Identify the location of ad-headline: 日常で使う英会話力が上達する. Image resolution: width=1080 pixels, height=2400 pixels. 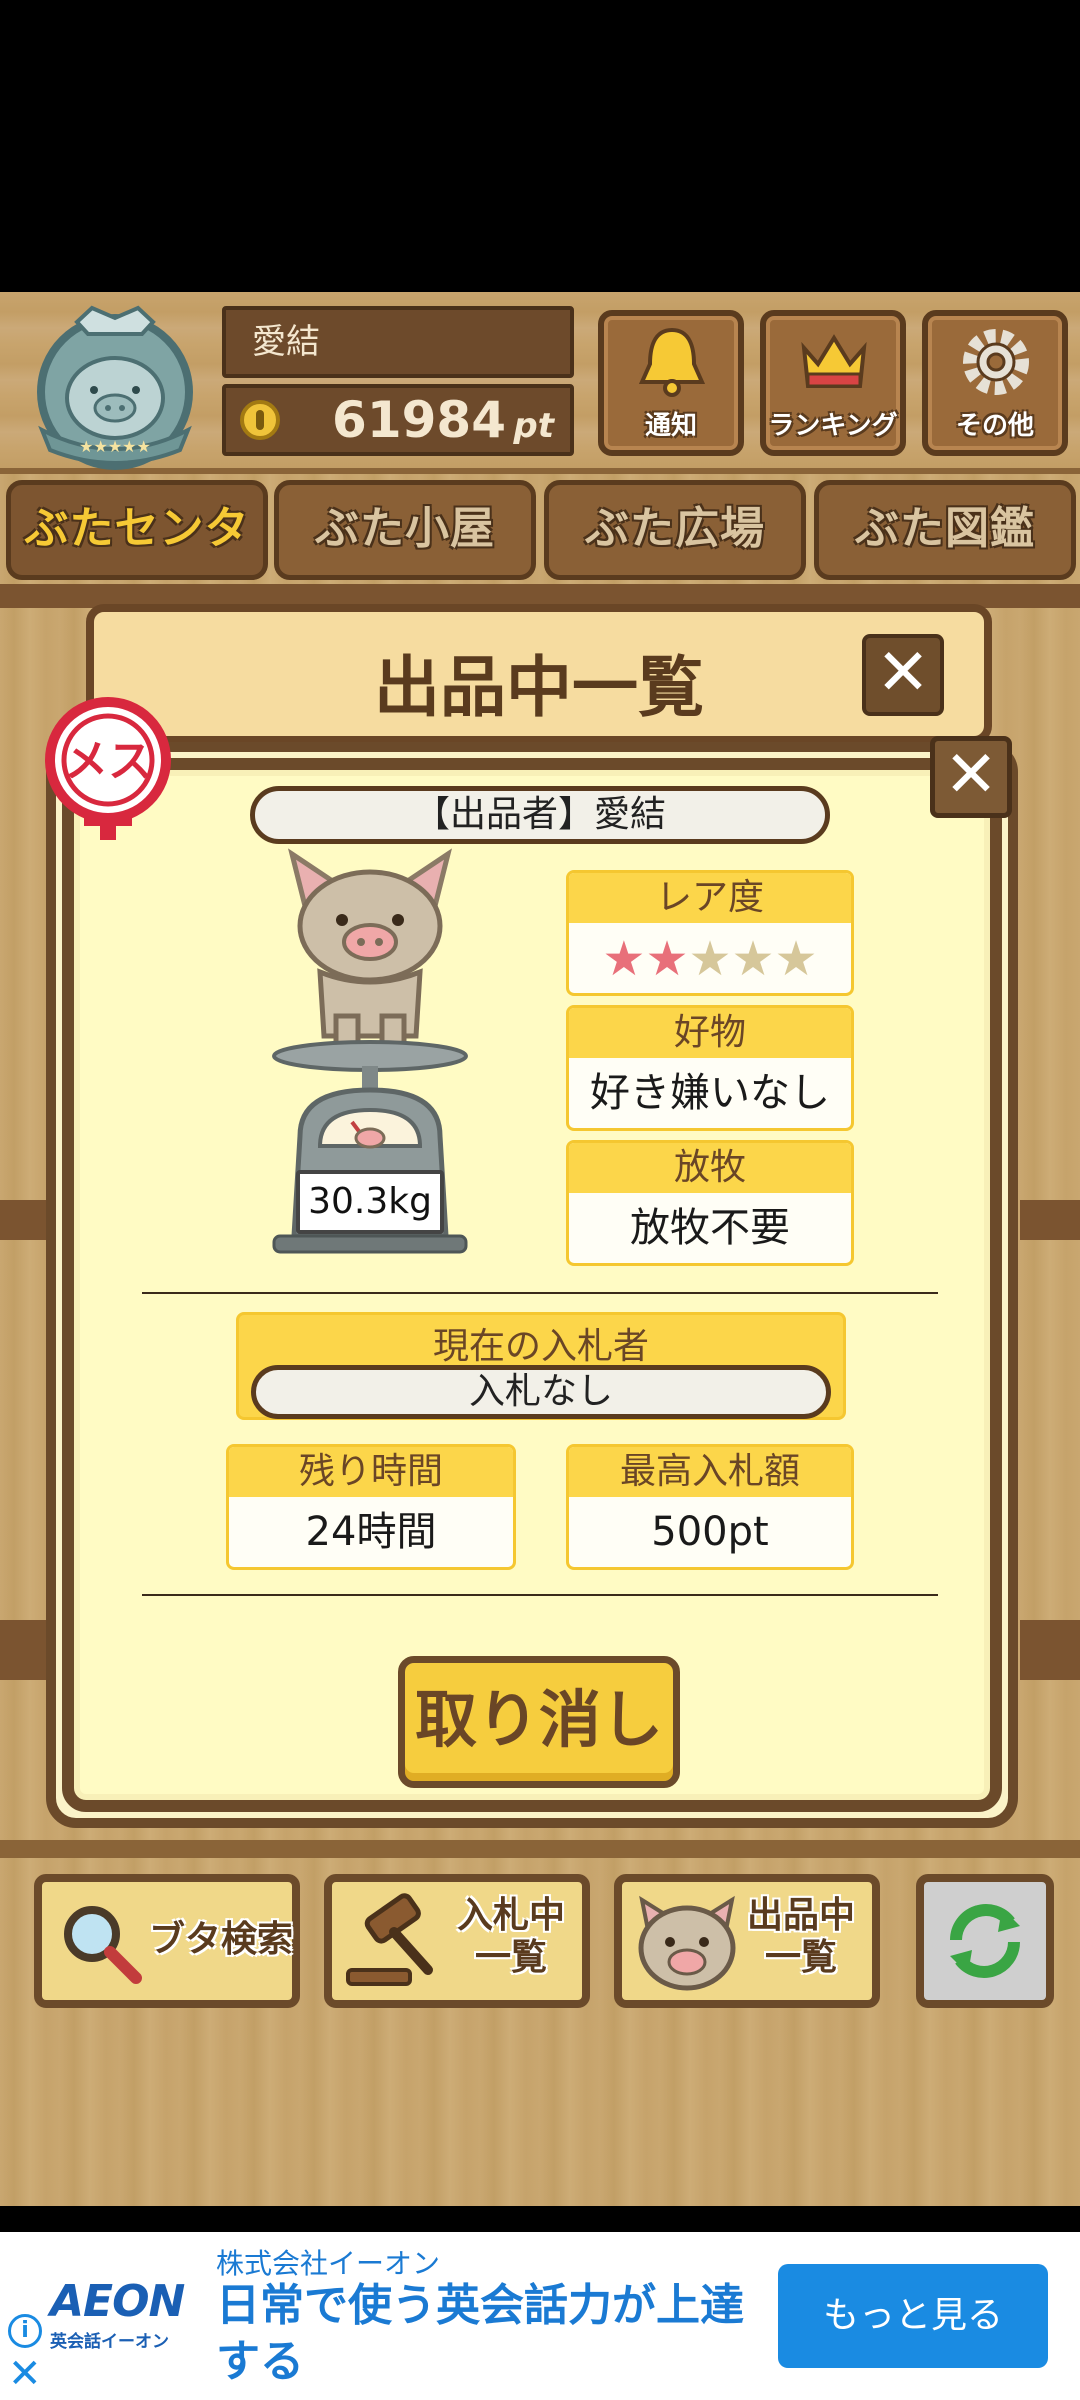
(480, 2333).